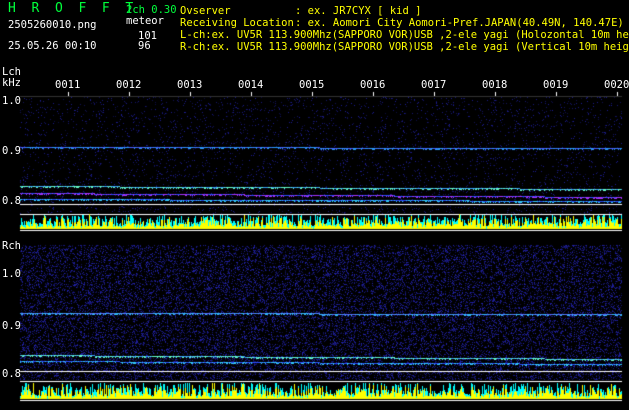 The image size is (629, 410). Describe the element at coordinates (11, 151) in the screenshot. I see `lch-freq-tick: 0.9` at that location.